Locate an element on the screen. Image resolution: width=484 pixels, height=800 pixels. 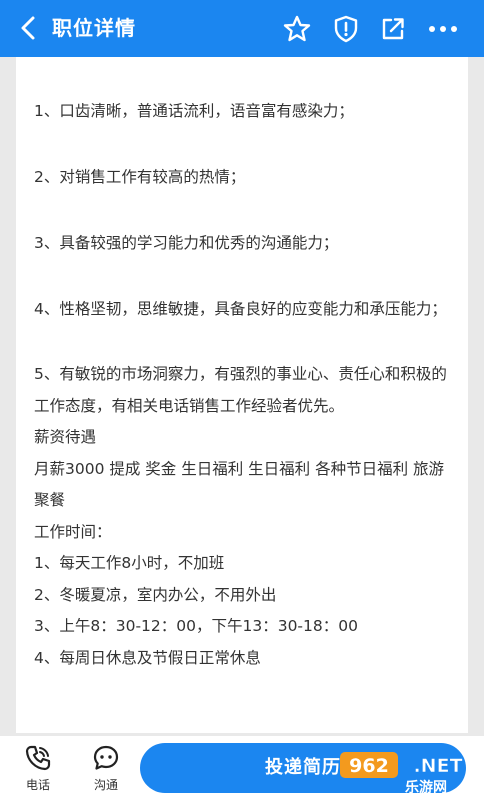
requirement-item: 3、具备较强的学习能力和优秀的沟通能力； is located at coordinates (186, 243).